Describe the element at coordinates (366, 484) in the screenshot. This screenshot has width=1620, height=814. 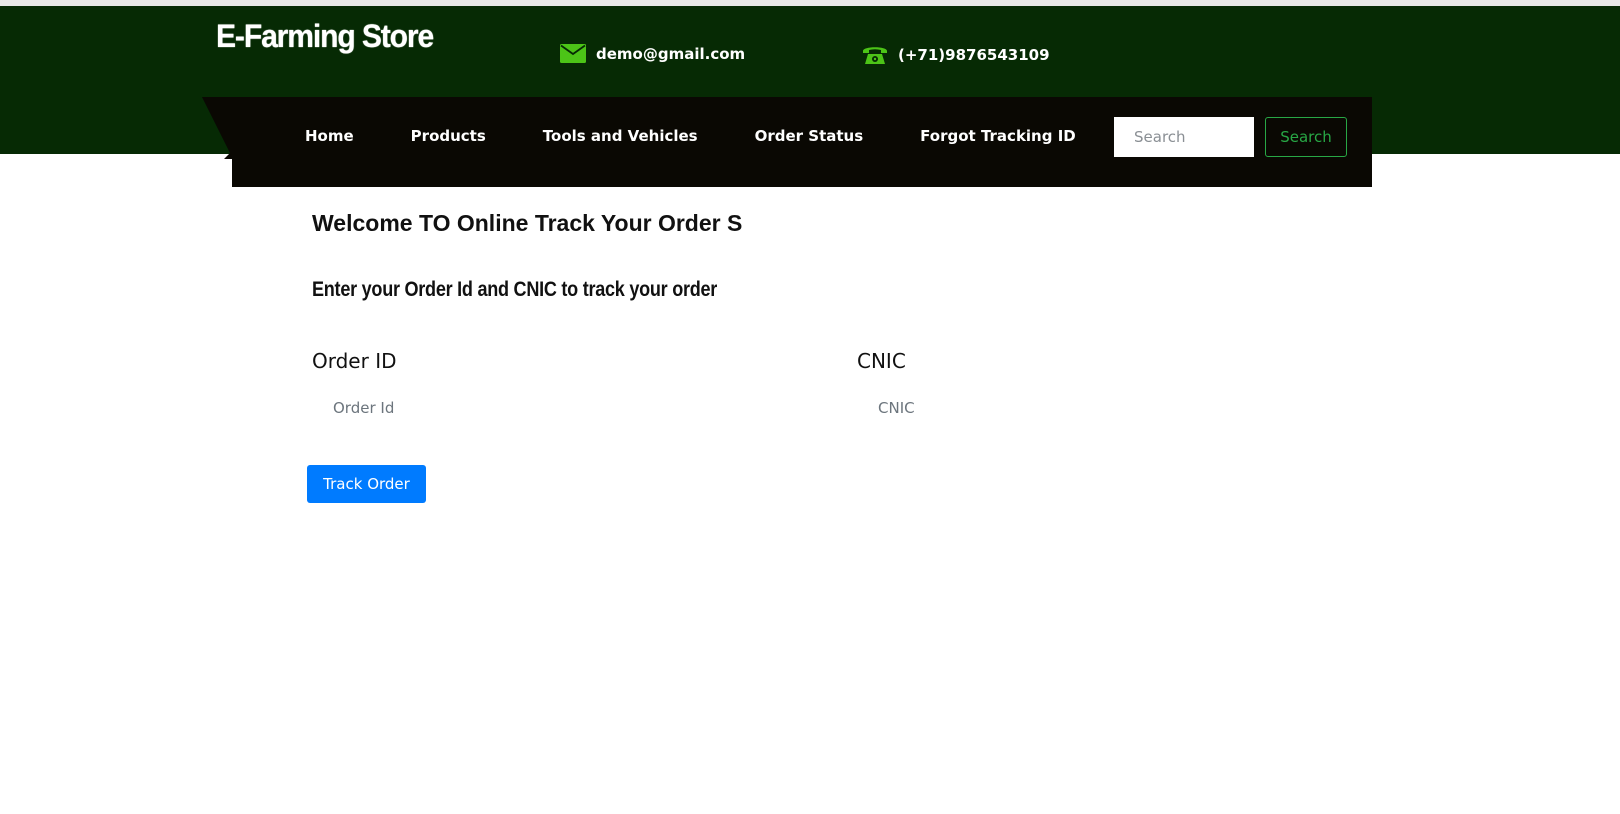
I see `track-order-button: Track Order` at that location.